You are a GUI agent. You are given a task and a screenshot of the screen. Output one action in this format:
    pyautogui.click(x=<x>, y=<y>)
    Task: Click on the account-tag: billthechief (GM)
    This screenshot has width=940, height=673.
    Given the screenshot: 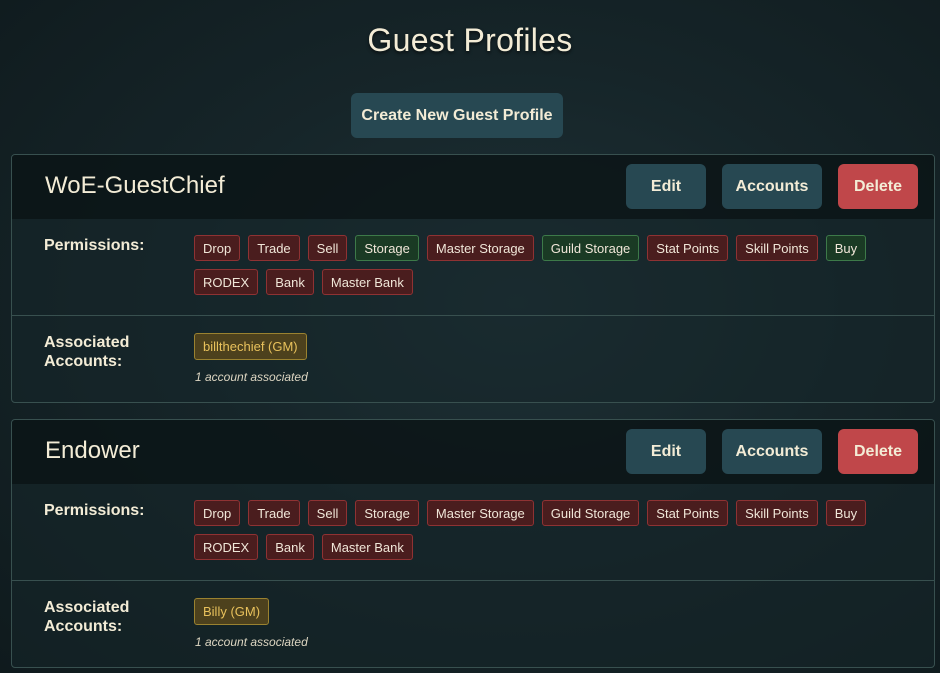 What is the action you would take?
    pyautogui.click(x=250, y=346)
    